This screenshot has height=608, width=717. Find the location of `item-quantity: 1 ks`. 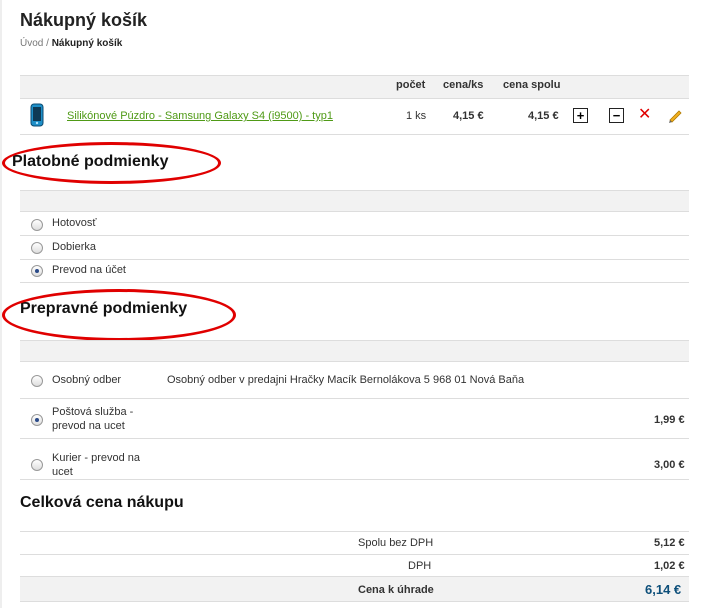

item-quantity: 1 ks is located at coordinates (416, 116).